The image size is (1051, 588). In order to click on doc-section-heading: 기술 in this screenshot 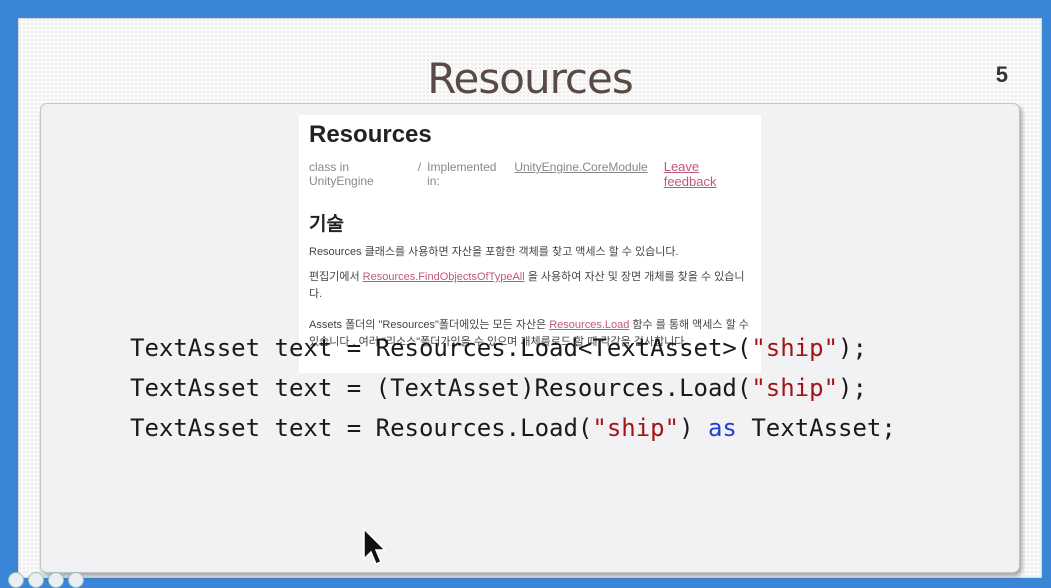, I will do `click(326, 224)`.